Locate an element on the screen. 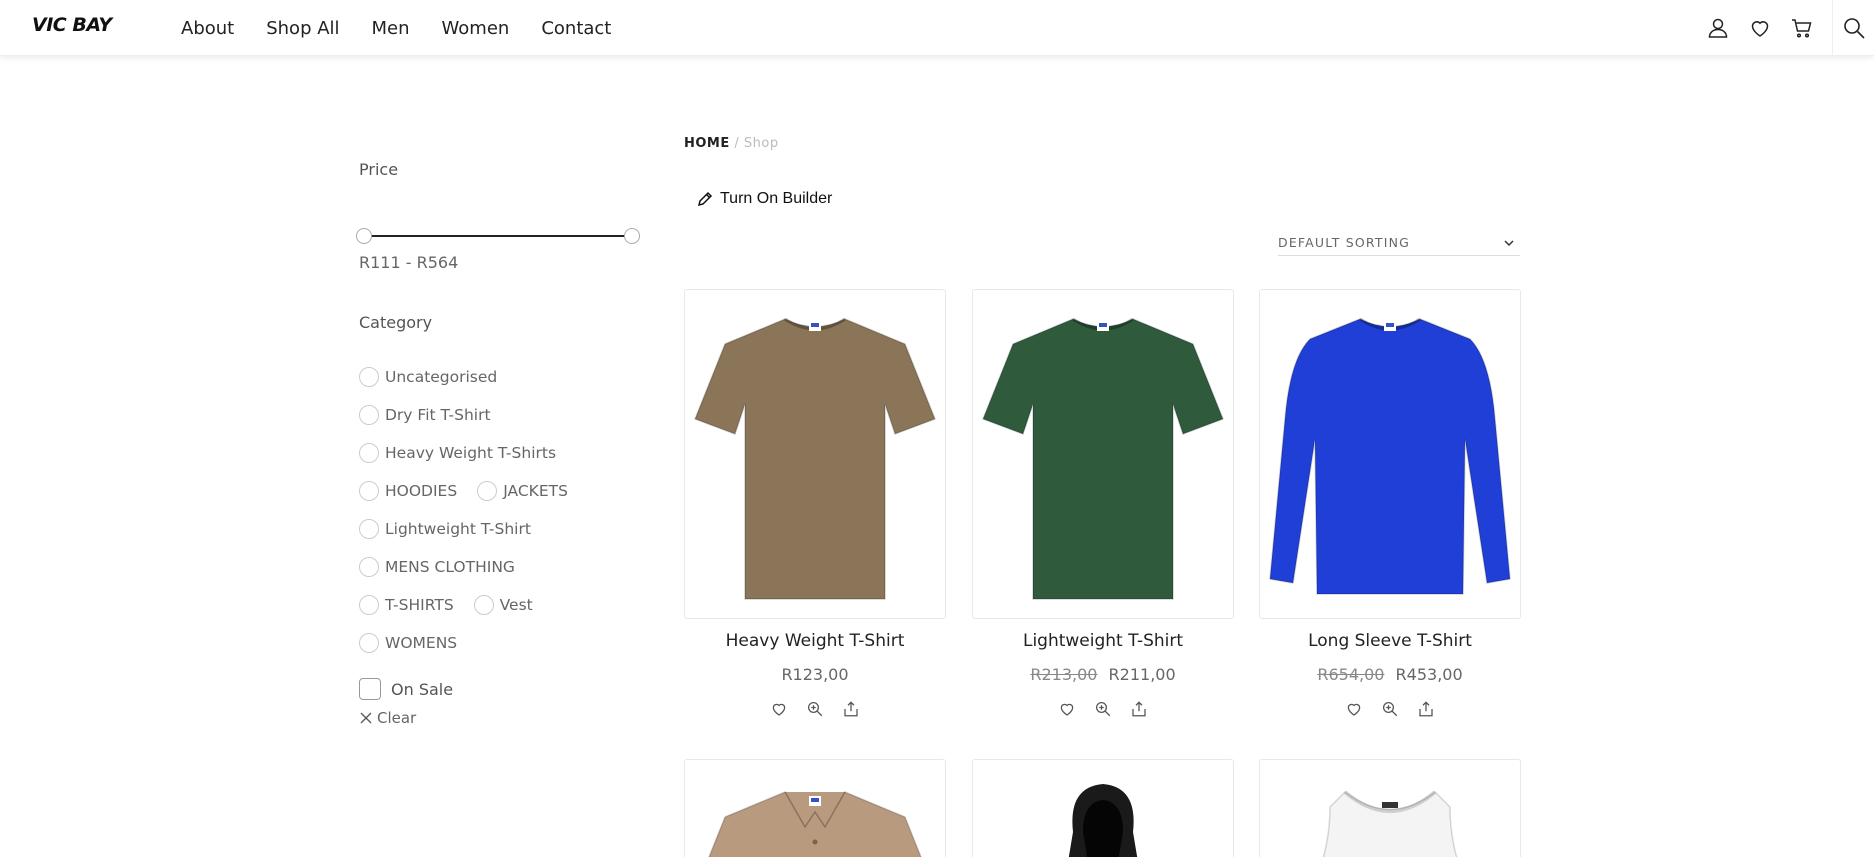 The image size is (1874, 857). pencil-icon is located at coordinates (705, 199).